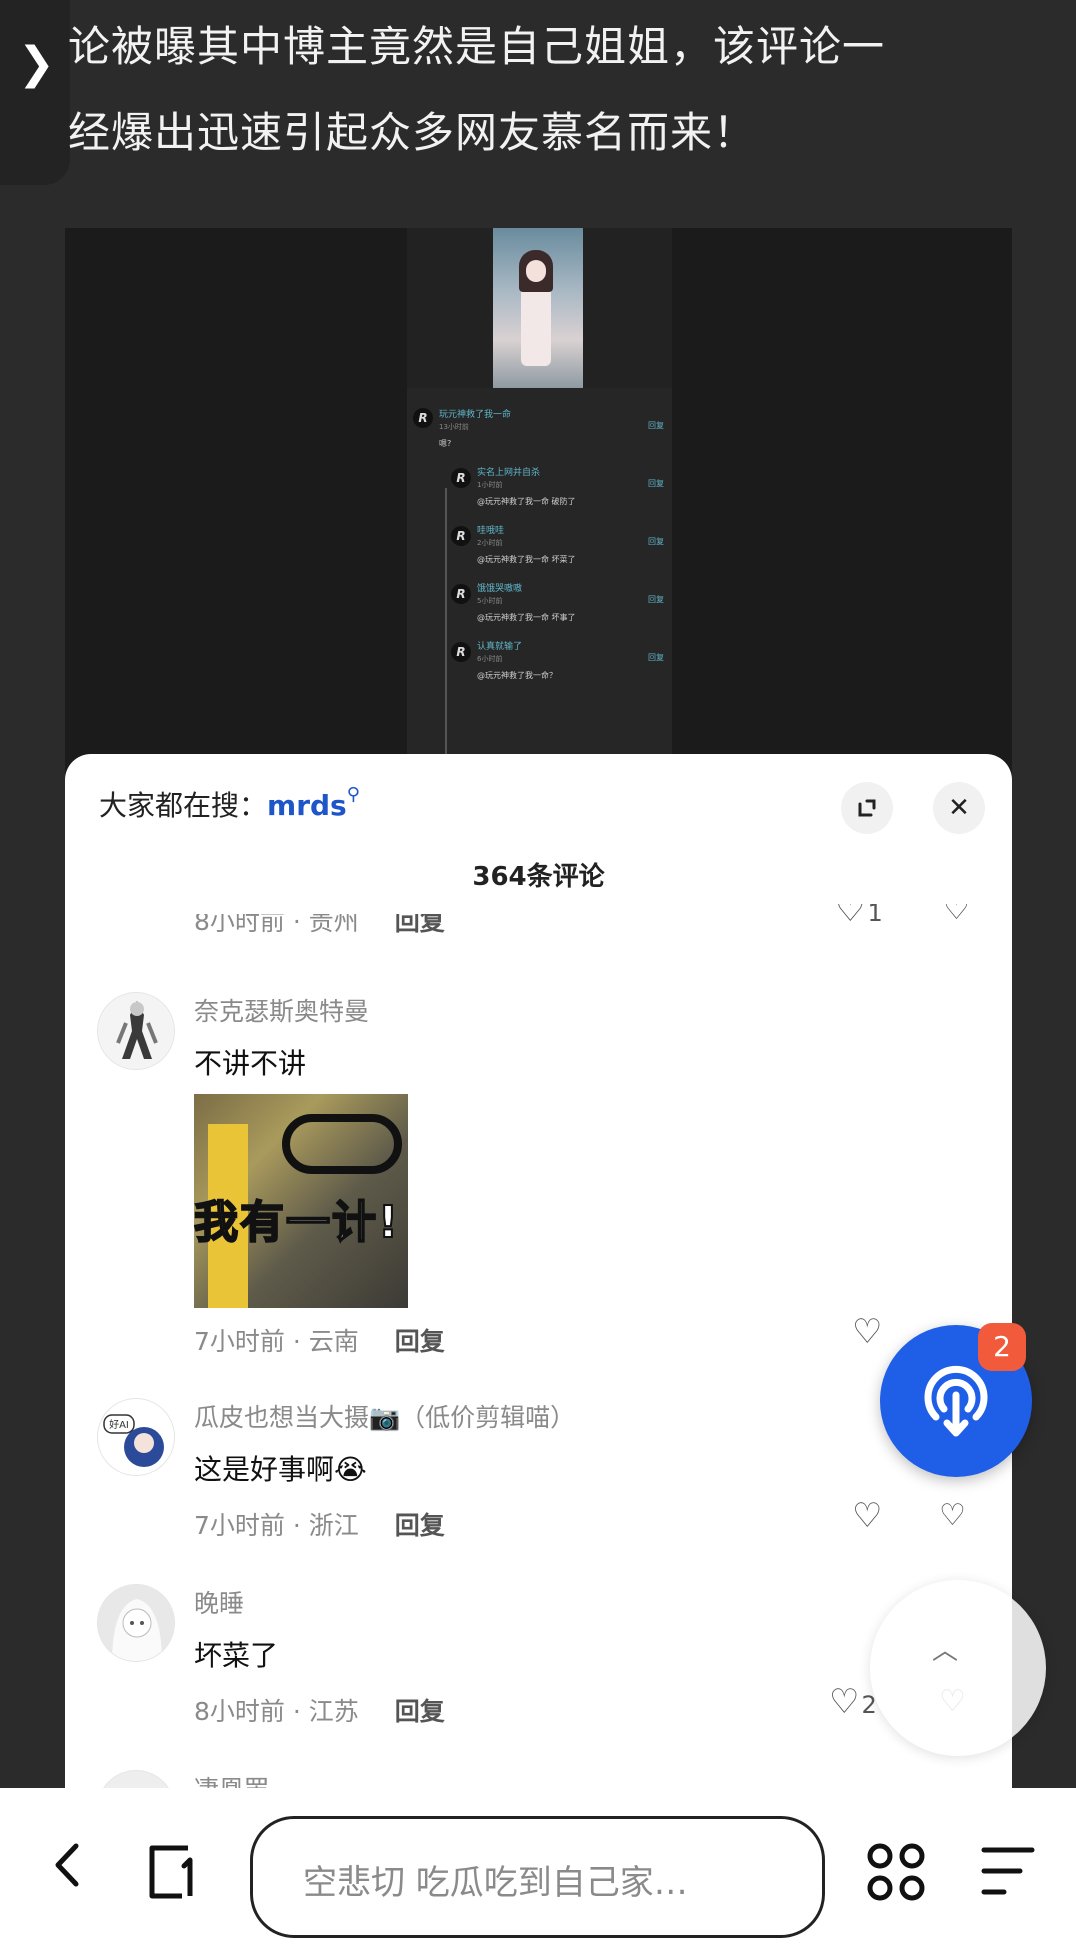 Image resolution: width=1076 pixels, height=1948 pixels. I want to click on video-thumbnail, so click(538, 308).